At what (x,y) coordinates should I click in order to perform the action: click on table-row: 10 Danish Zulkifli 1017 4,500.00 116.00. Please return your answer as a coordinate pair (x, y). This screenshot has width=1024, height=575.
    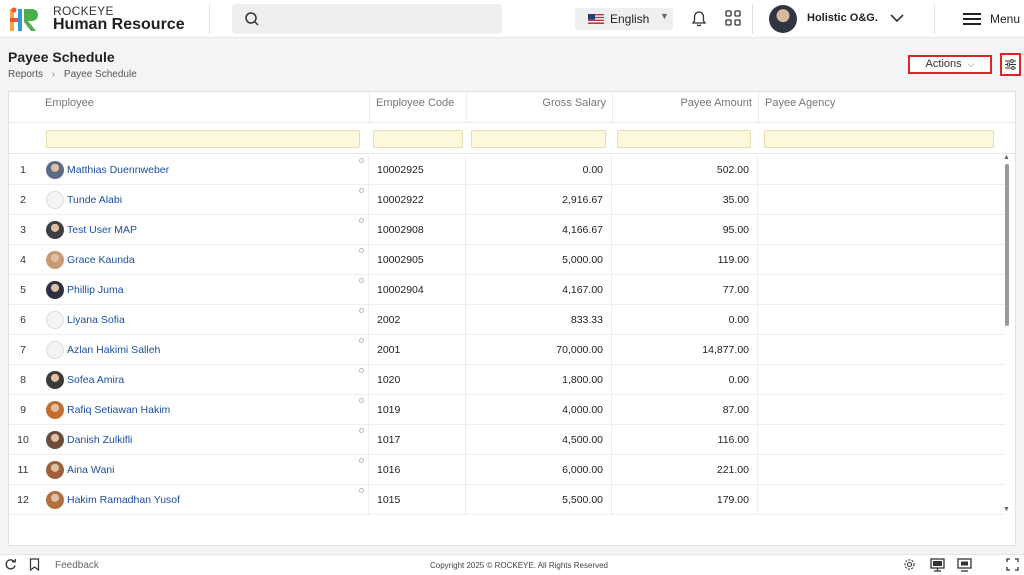
    Looking at the image, I should click on (507, 440).